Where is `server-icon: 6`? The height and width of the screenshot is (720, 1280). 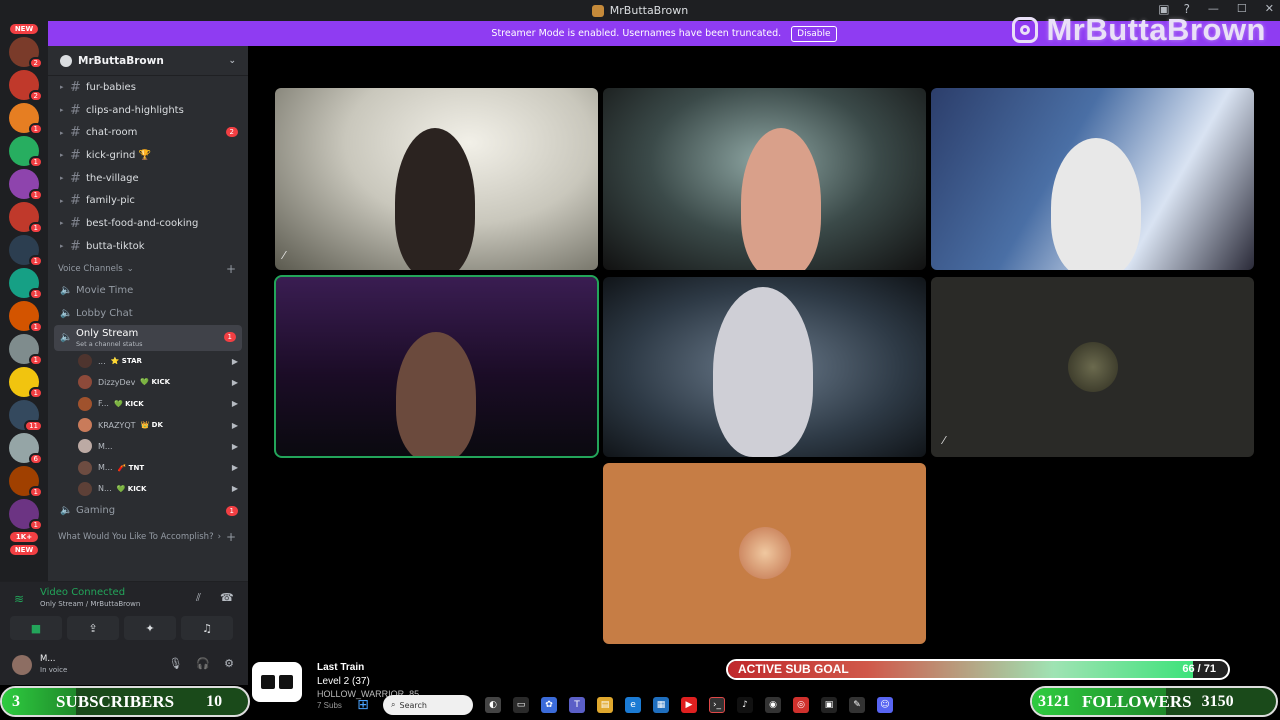
server-icon: 6 is located at coordinates (26, 449).